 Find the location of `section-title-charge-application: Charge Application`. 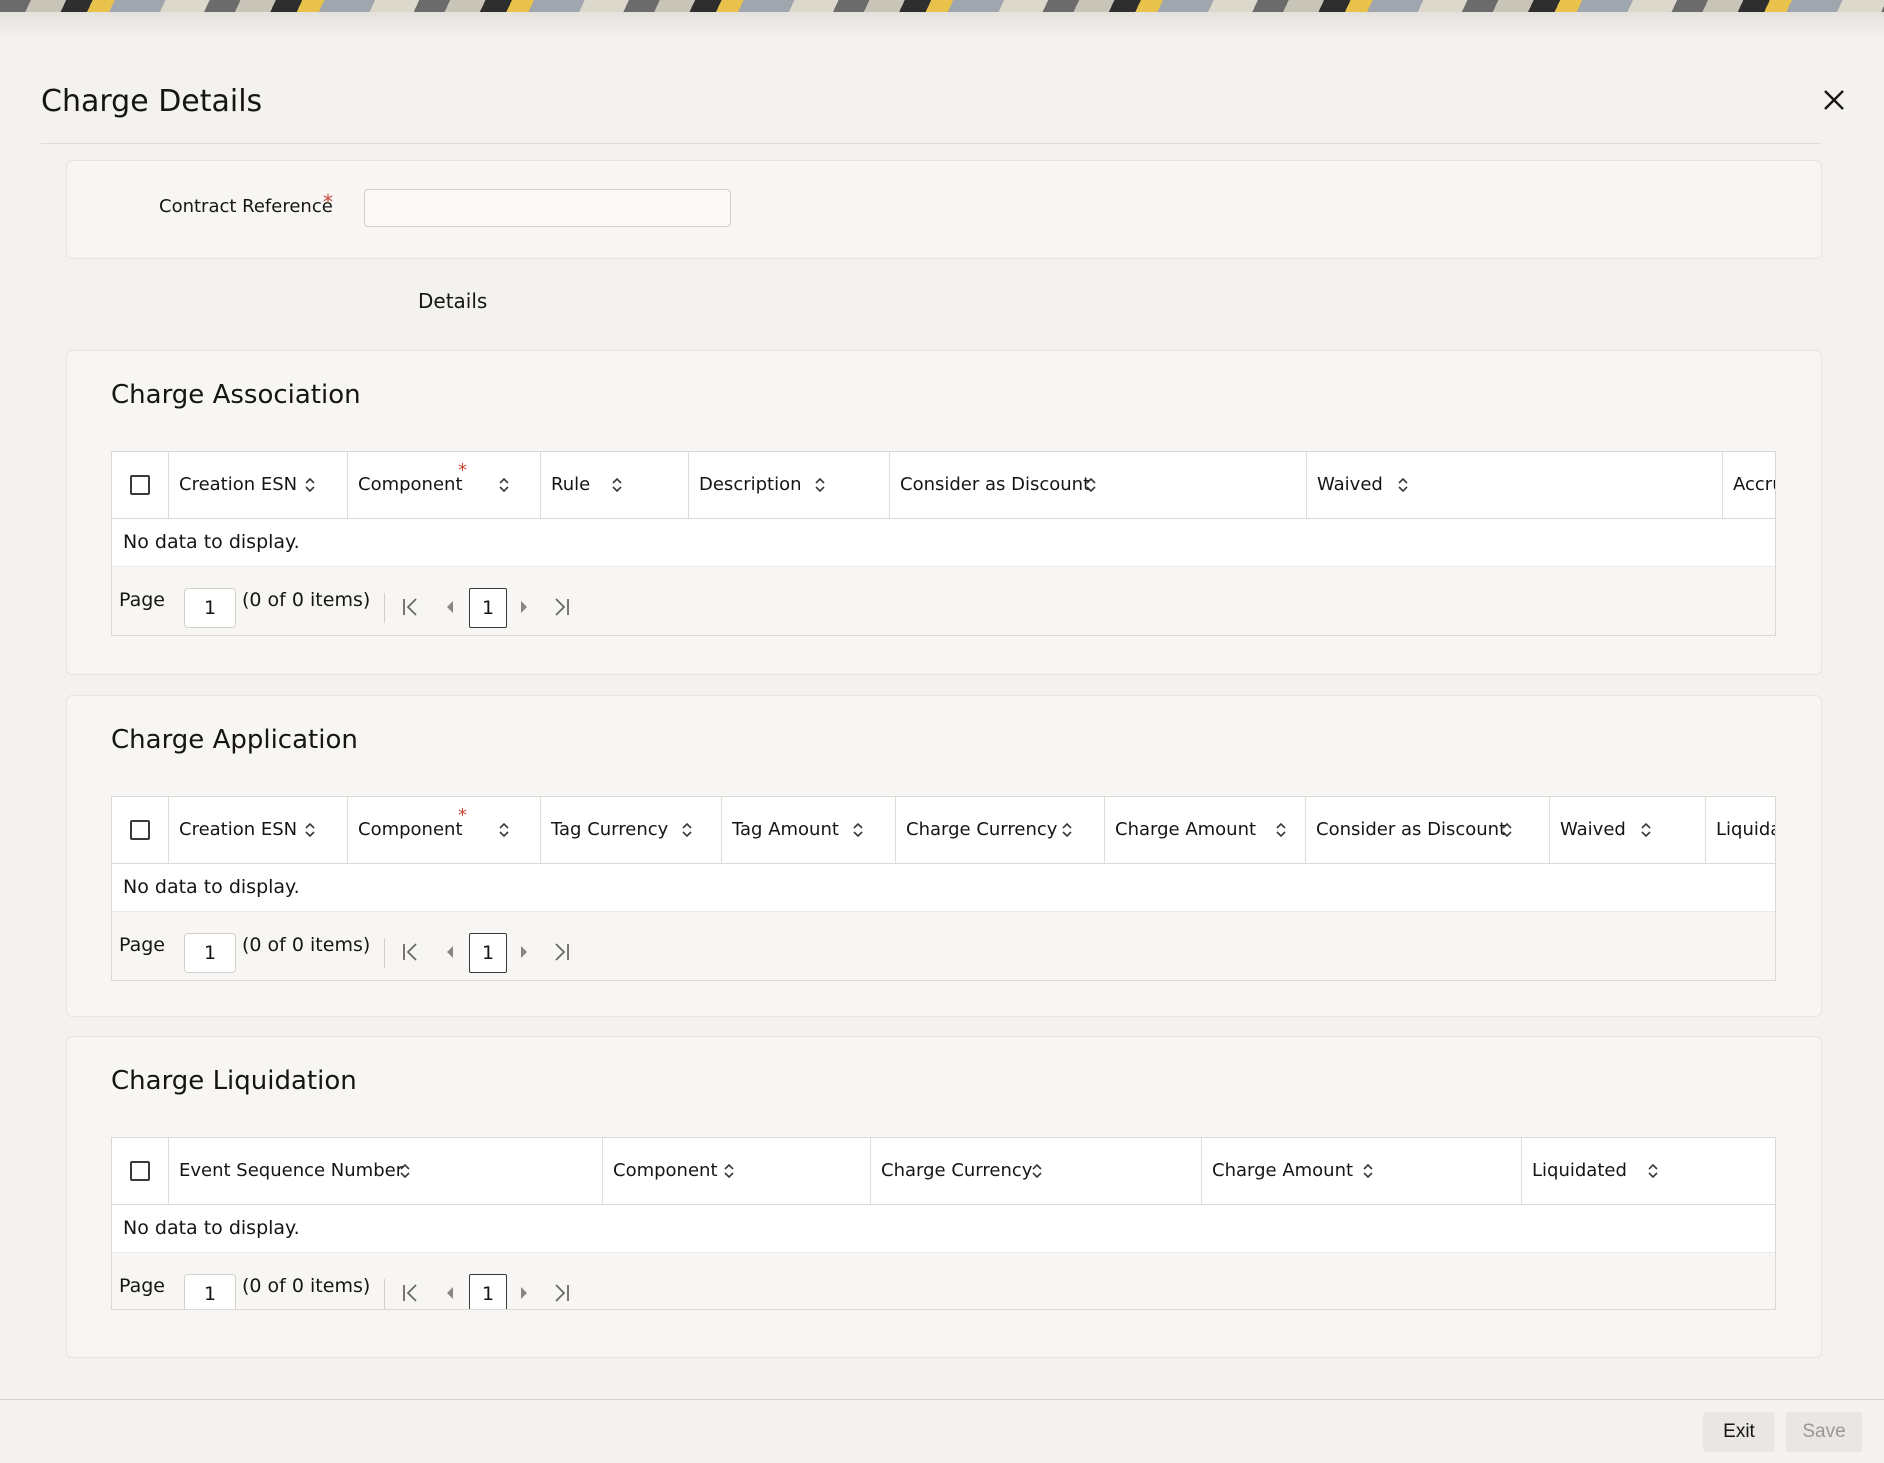

section-title-charge-application: Charge Application is located at coordinates (234, 740).